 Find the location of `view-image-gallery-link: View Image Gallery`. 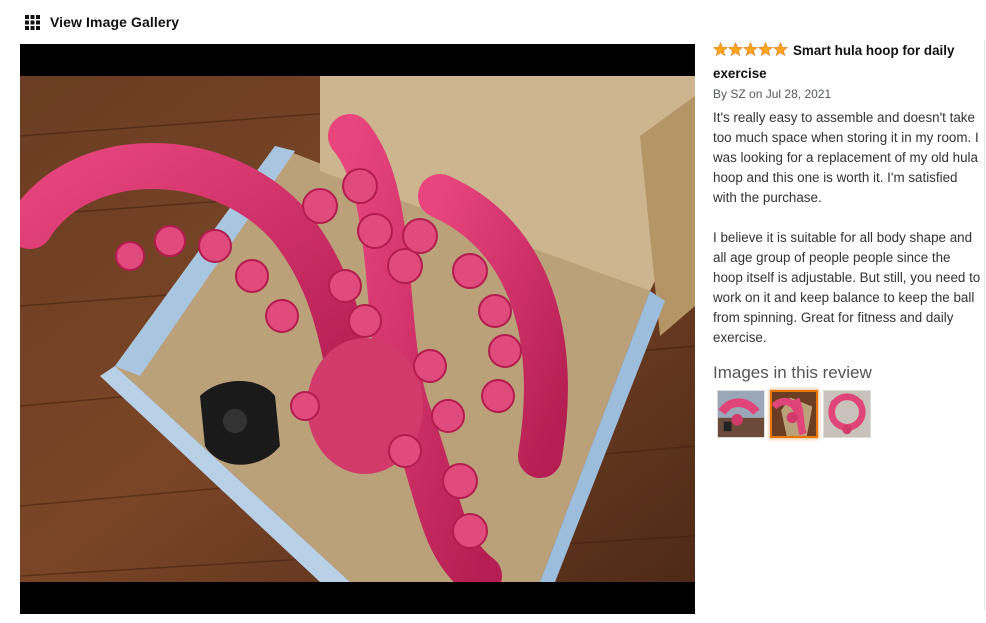

view-image-gallery-link: View Image Gallery is located at coordinates (102, 22).